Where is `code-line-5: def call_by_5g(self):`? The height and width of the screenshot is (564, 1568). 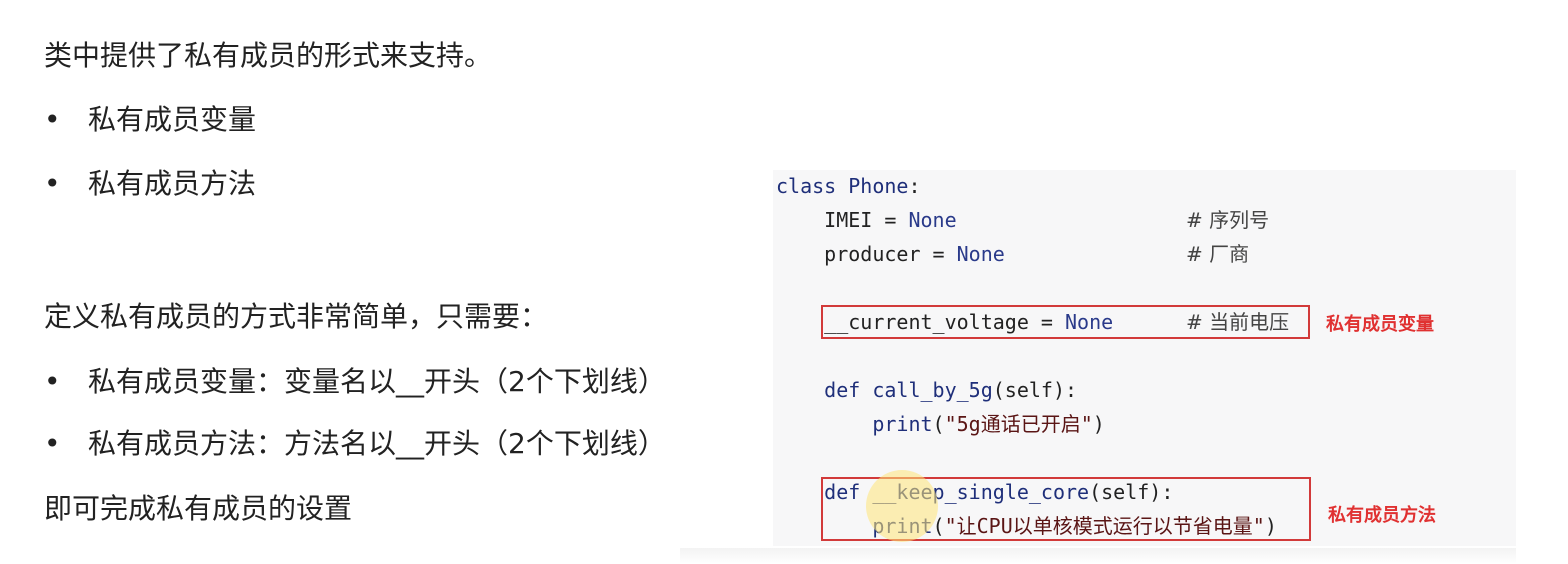
code-line-5: def call_by_5g(self): is located at coordinates (926, 390).